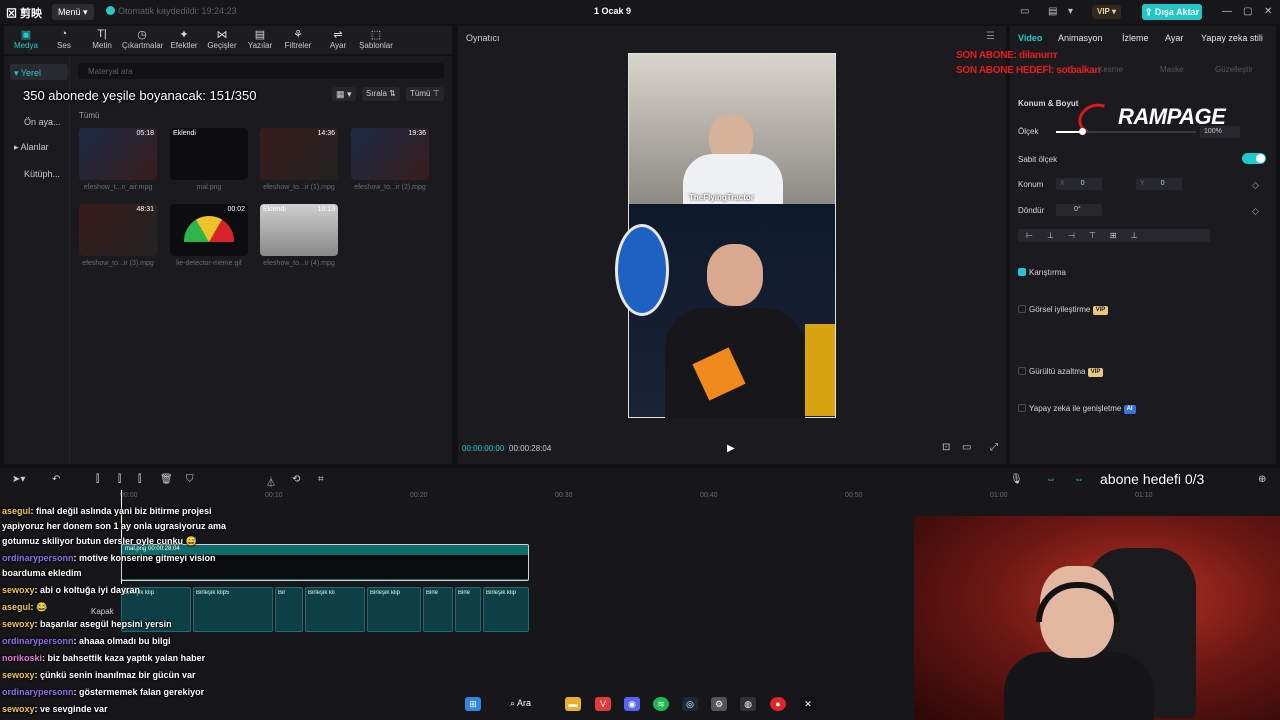 This screenshot has height=720, width=1280. What do you see at coordinates (425, 94) in the screenshot?
I see `filter-button: Tümü ⊤` at bounding box center [425, 94].